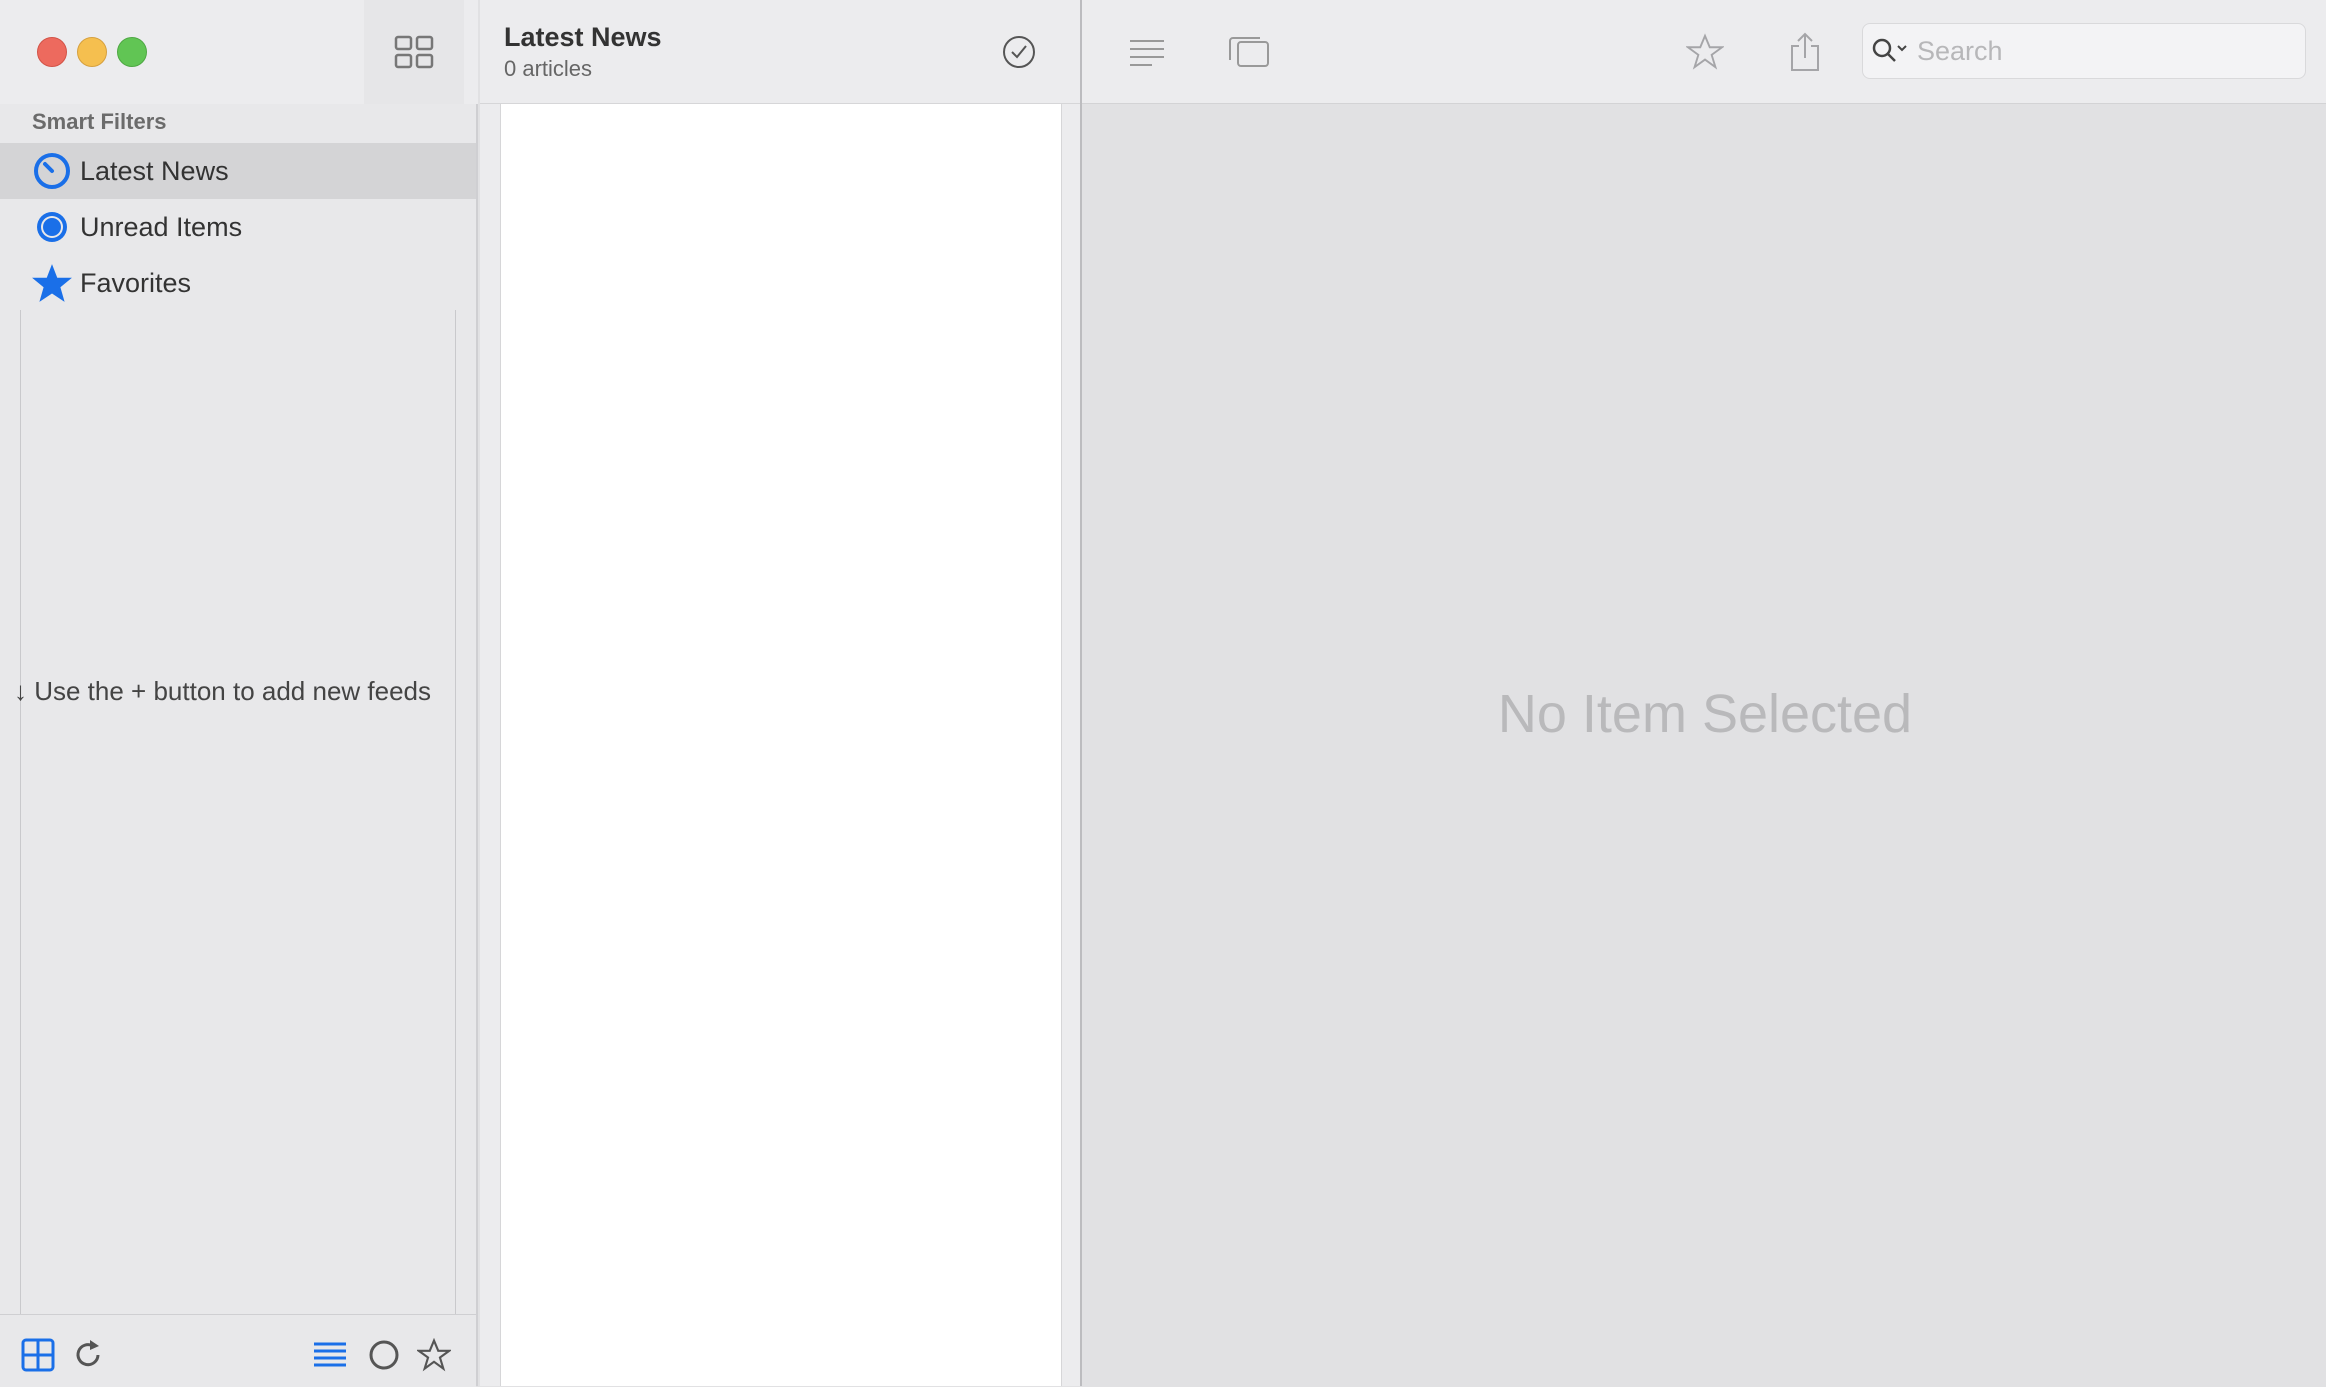 This screenshot has height=1387, width=2326. I want to click on text-lines-icon, so click(1147, 53).